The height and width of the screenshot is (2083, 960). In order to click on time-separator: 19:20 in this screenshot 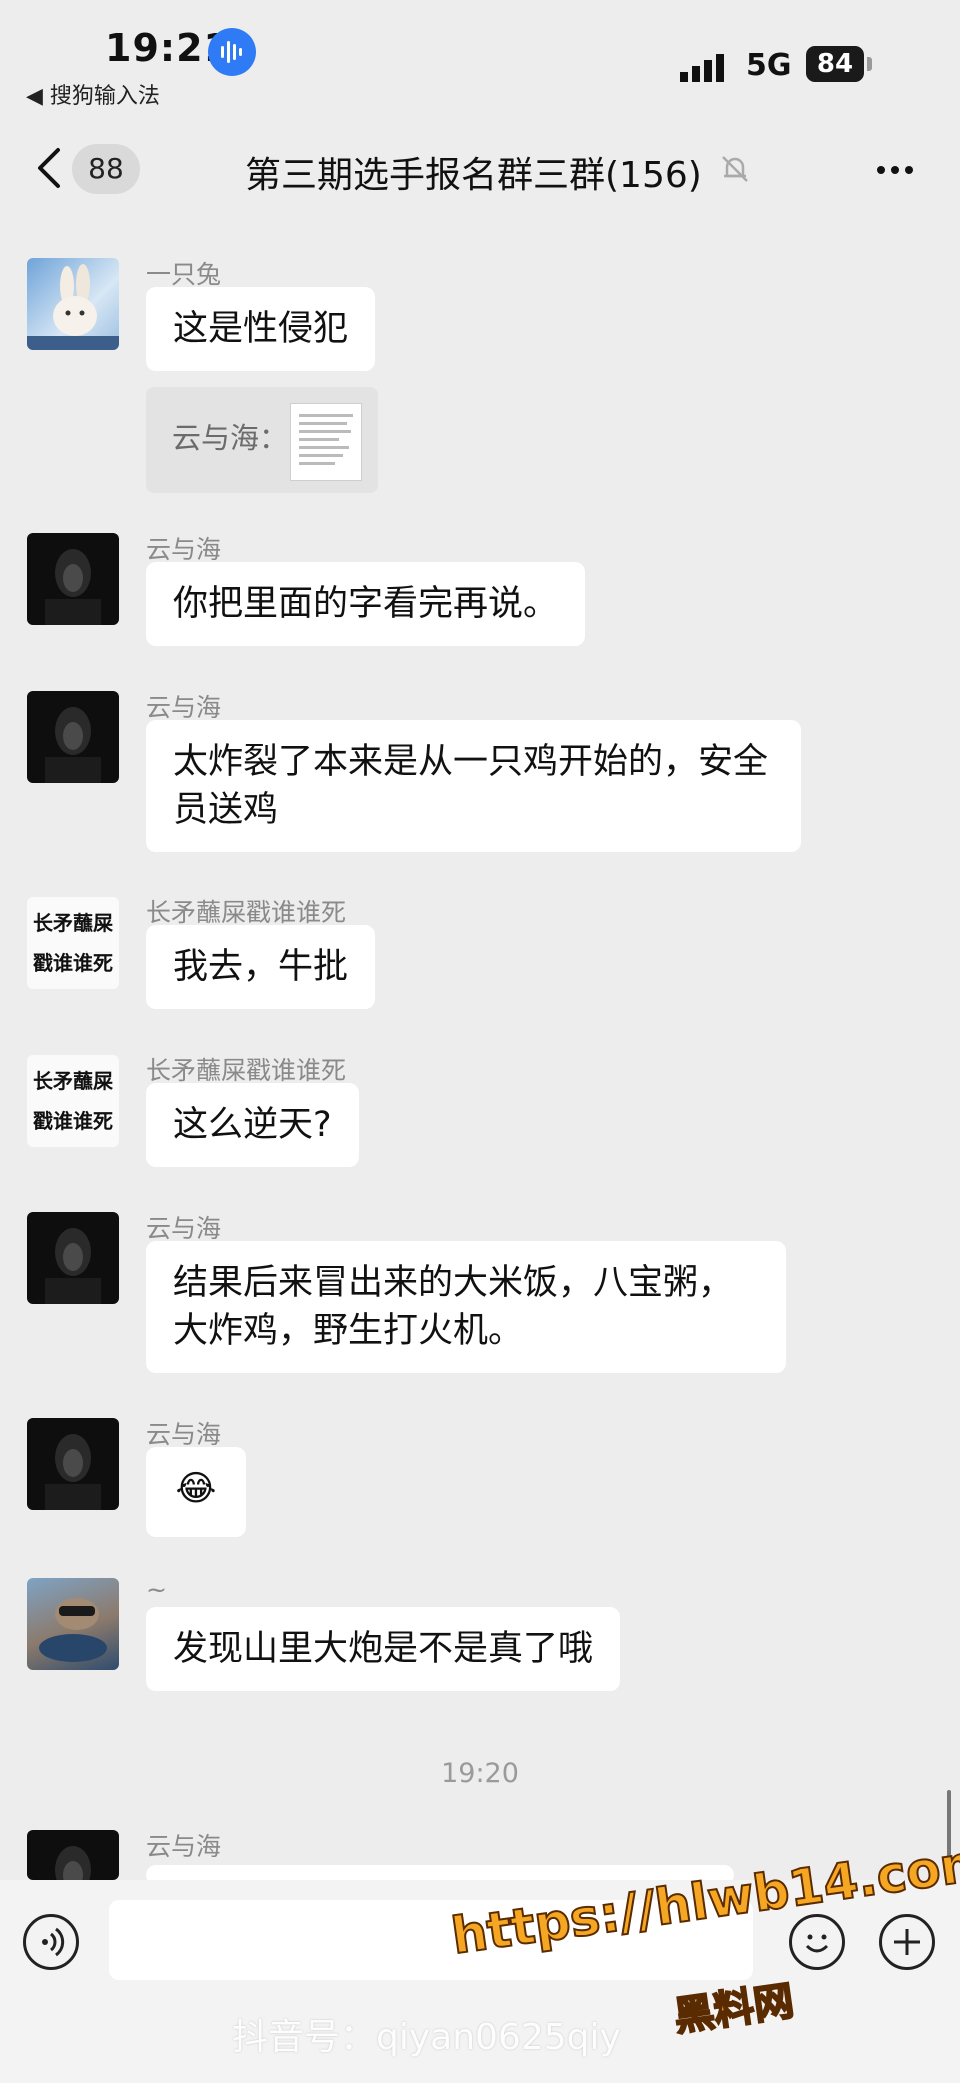, I will do `click(480, 1773)`.